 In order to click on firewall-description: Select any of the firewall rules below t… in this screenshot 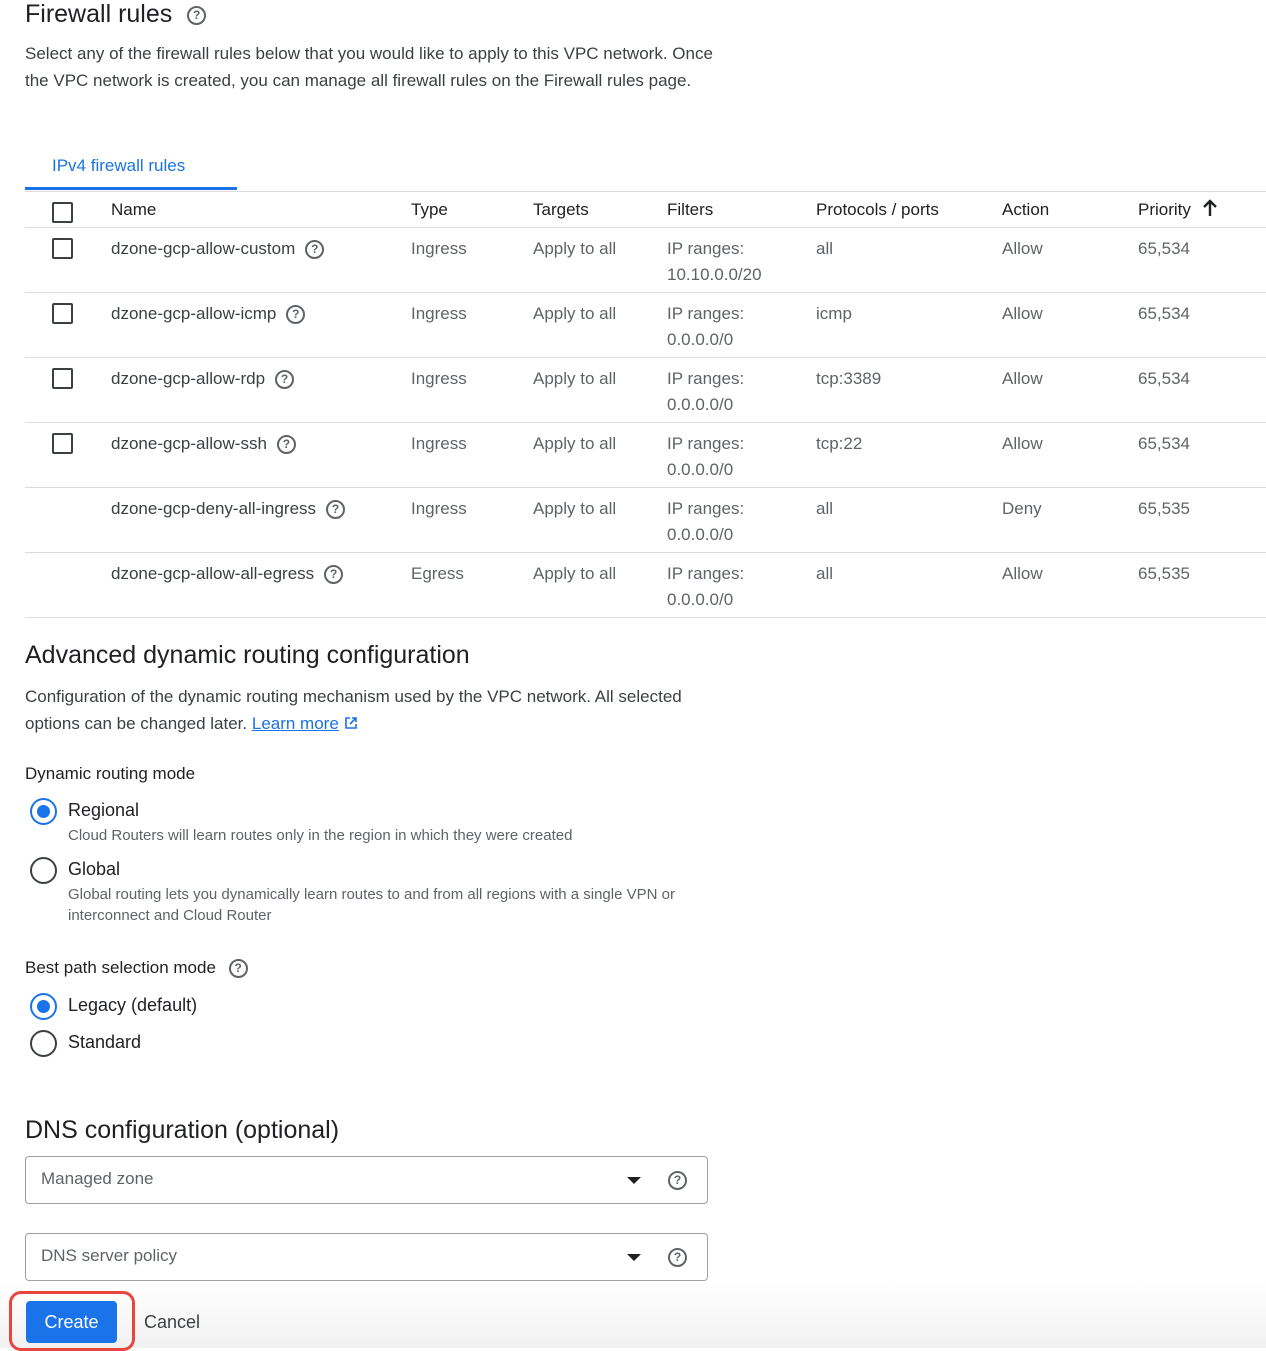, I will do `click(369, 67)`.